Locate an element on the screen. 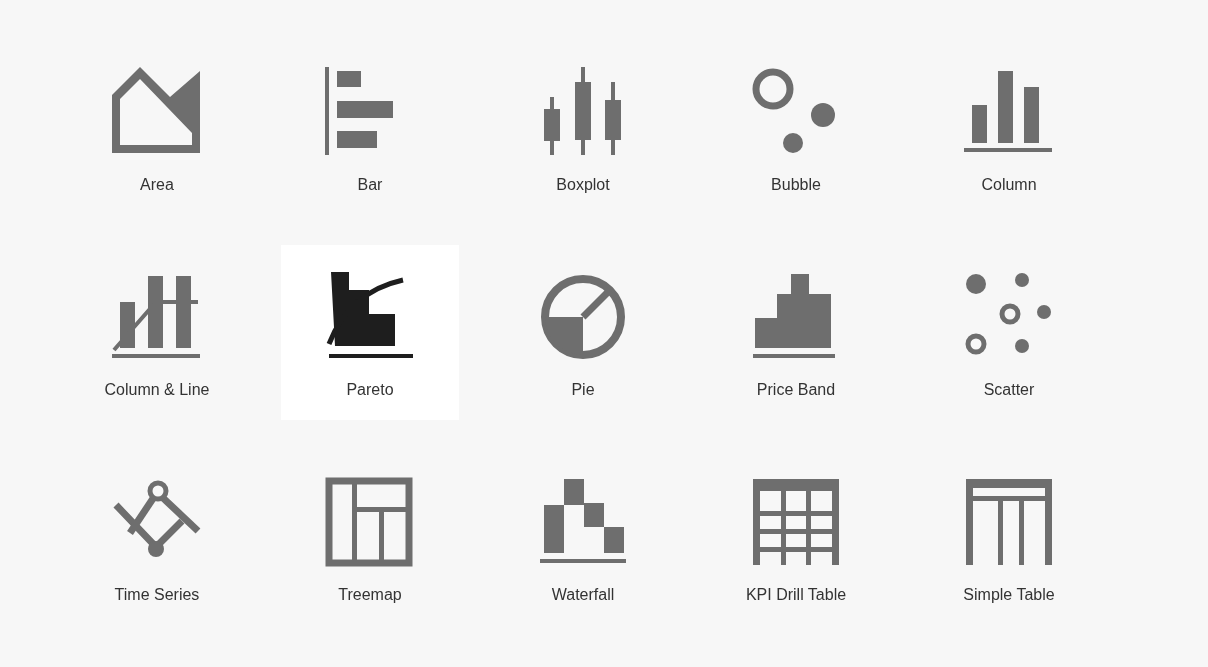 This screenshot has width=1208, height=667. chart-type-tile: Area is located at coordinates (157, 127).